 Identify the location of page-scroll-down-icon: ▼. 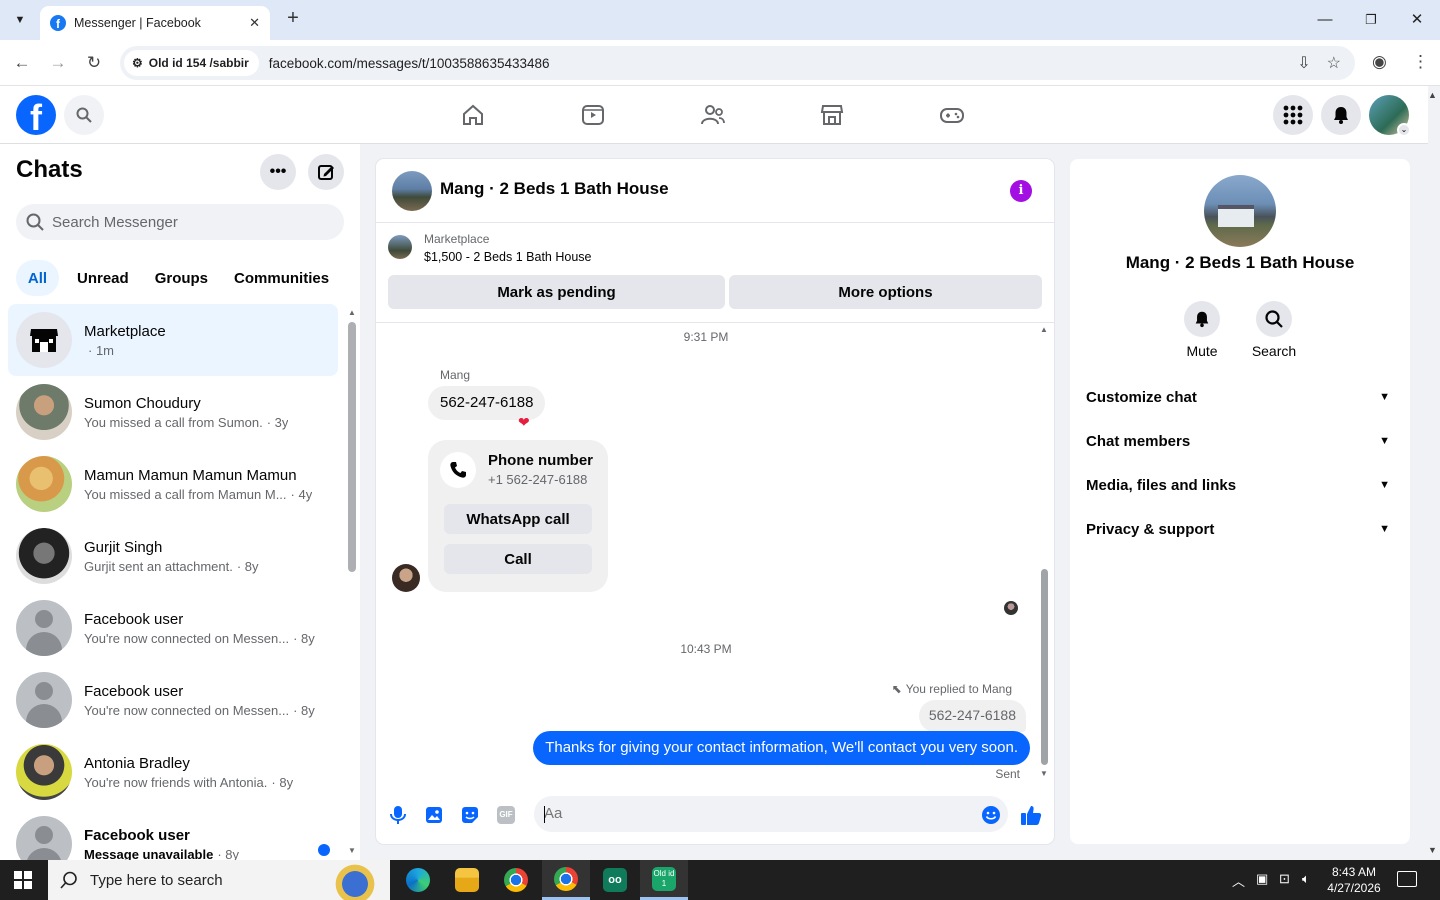
(1432, 850).